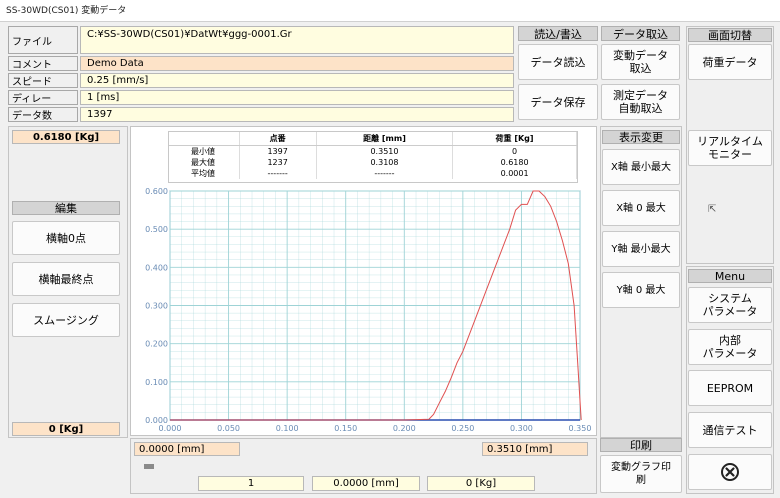  Describe the element at coordinates (390, 11) in the screenshot. I see `window-title: SS-30WD(CS01) 変動データ` at that location.